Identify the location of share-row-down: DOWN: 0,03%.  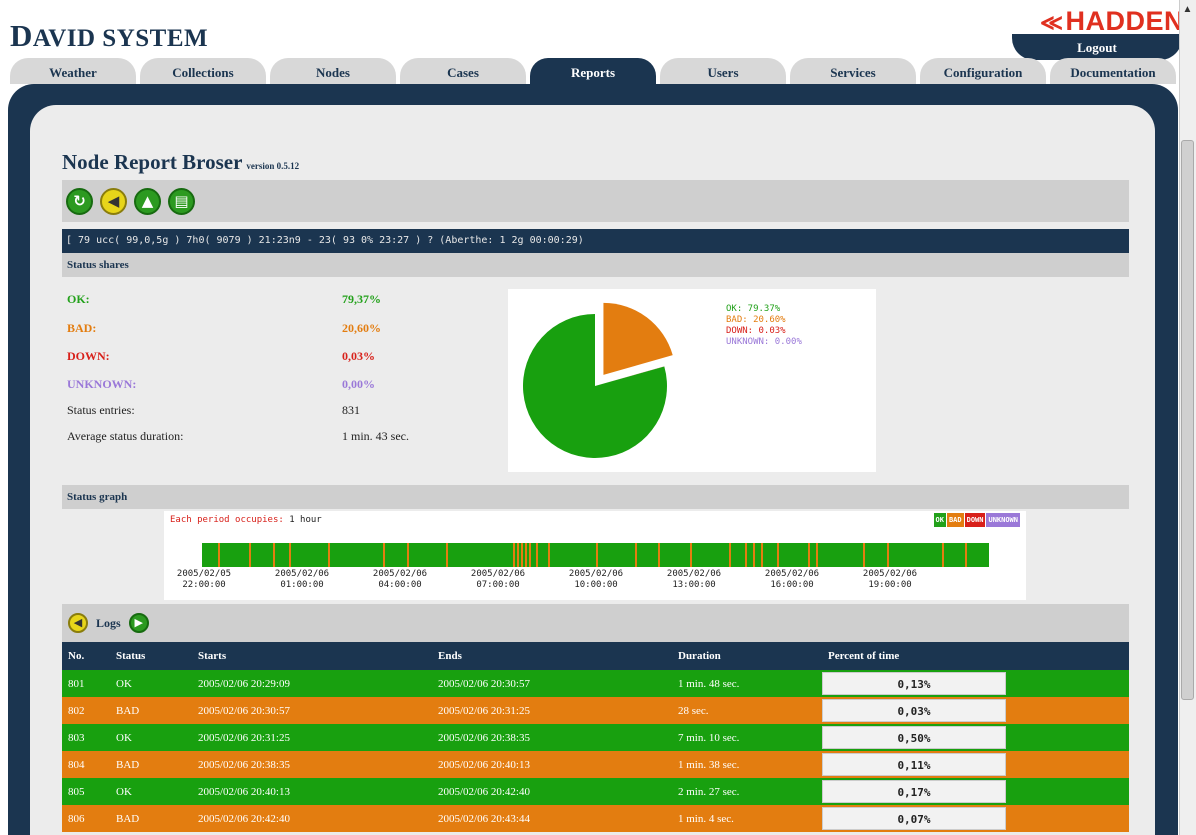
(221, 356).